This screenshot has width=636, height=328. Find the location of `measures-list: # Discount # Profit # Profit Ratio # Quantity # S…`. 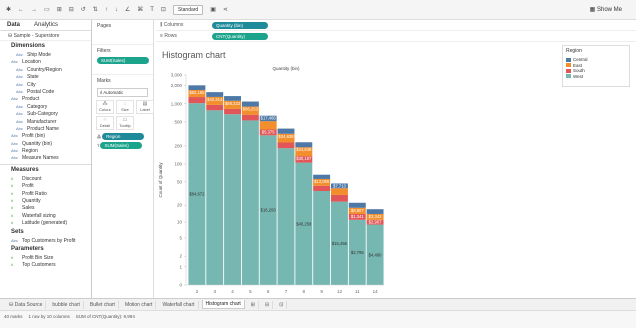

measures-list: # Discount # Profit # Profit Ratio # Quantity # S… is located at coordinates (45, 201).